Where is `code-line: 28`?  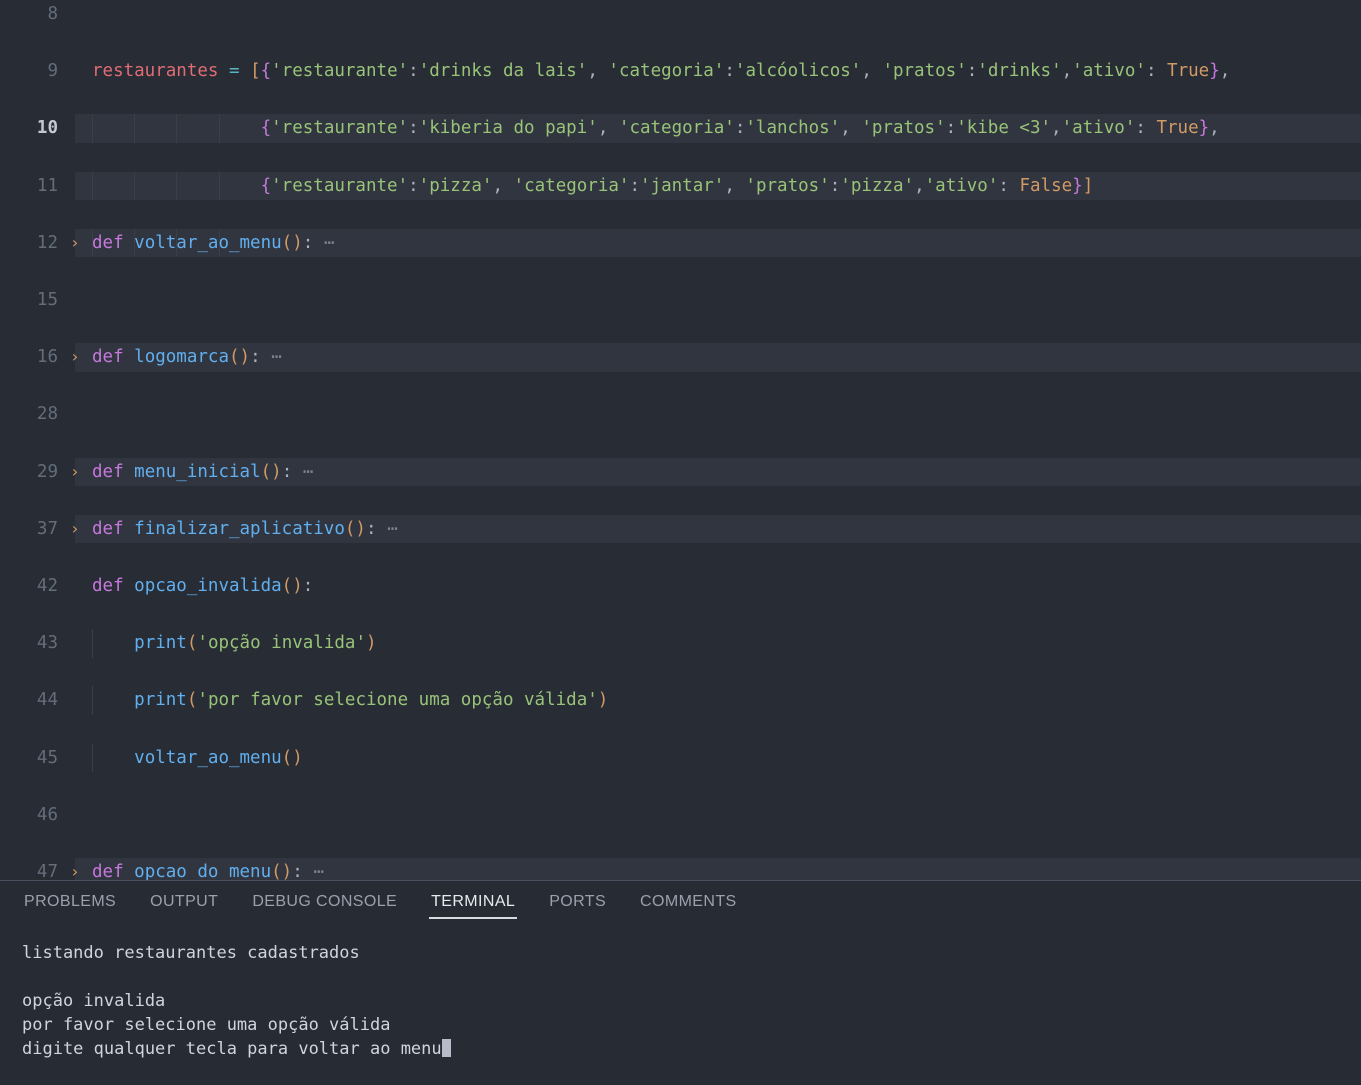 code-line: 28 is located at coordinates (680, 414).